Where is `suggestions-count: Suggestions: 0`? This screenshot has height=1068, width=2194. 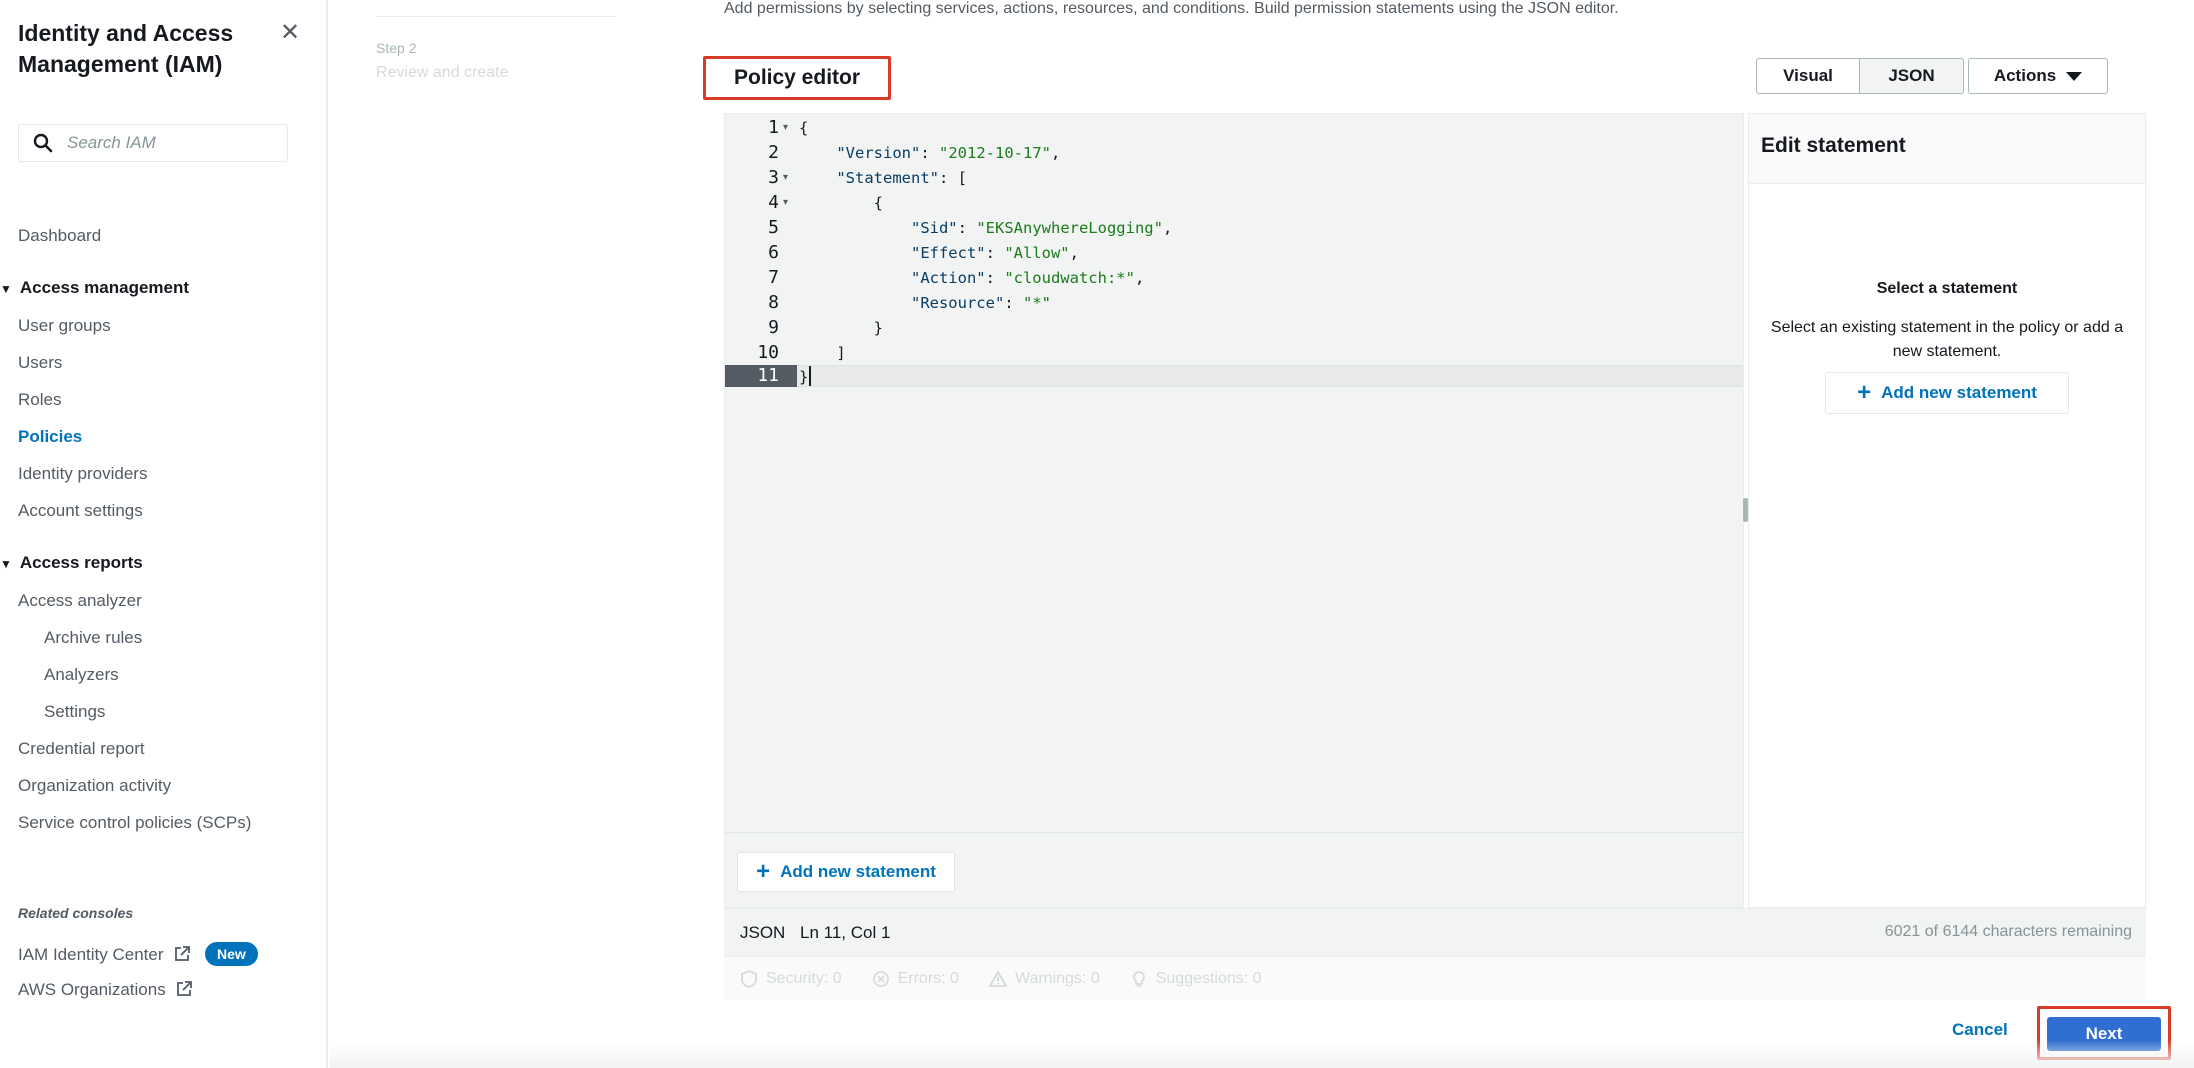 suggestions-count: Suggestions: 0 is located at coordinates (1196, 979).